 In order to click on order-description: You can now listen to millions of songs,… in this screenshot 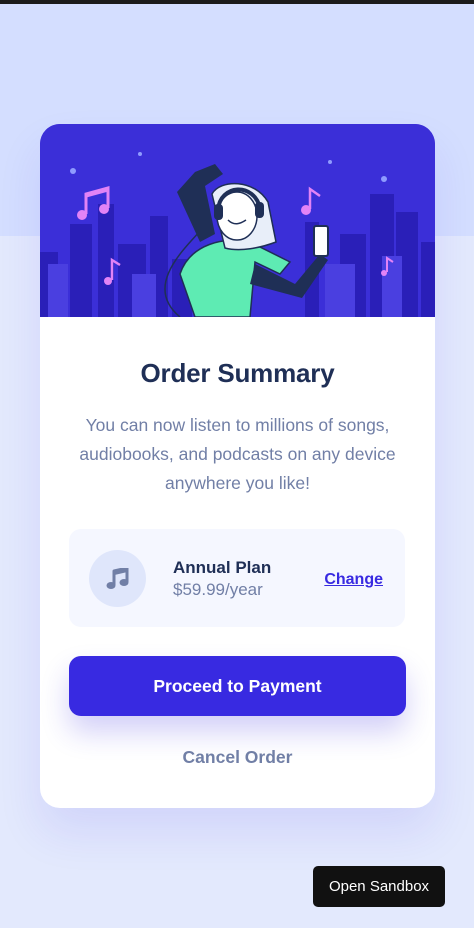, I will do `click(237, 454)`.